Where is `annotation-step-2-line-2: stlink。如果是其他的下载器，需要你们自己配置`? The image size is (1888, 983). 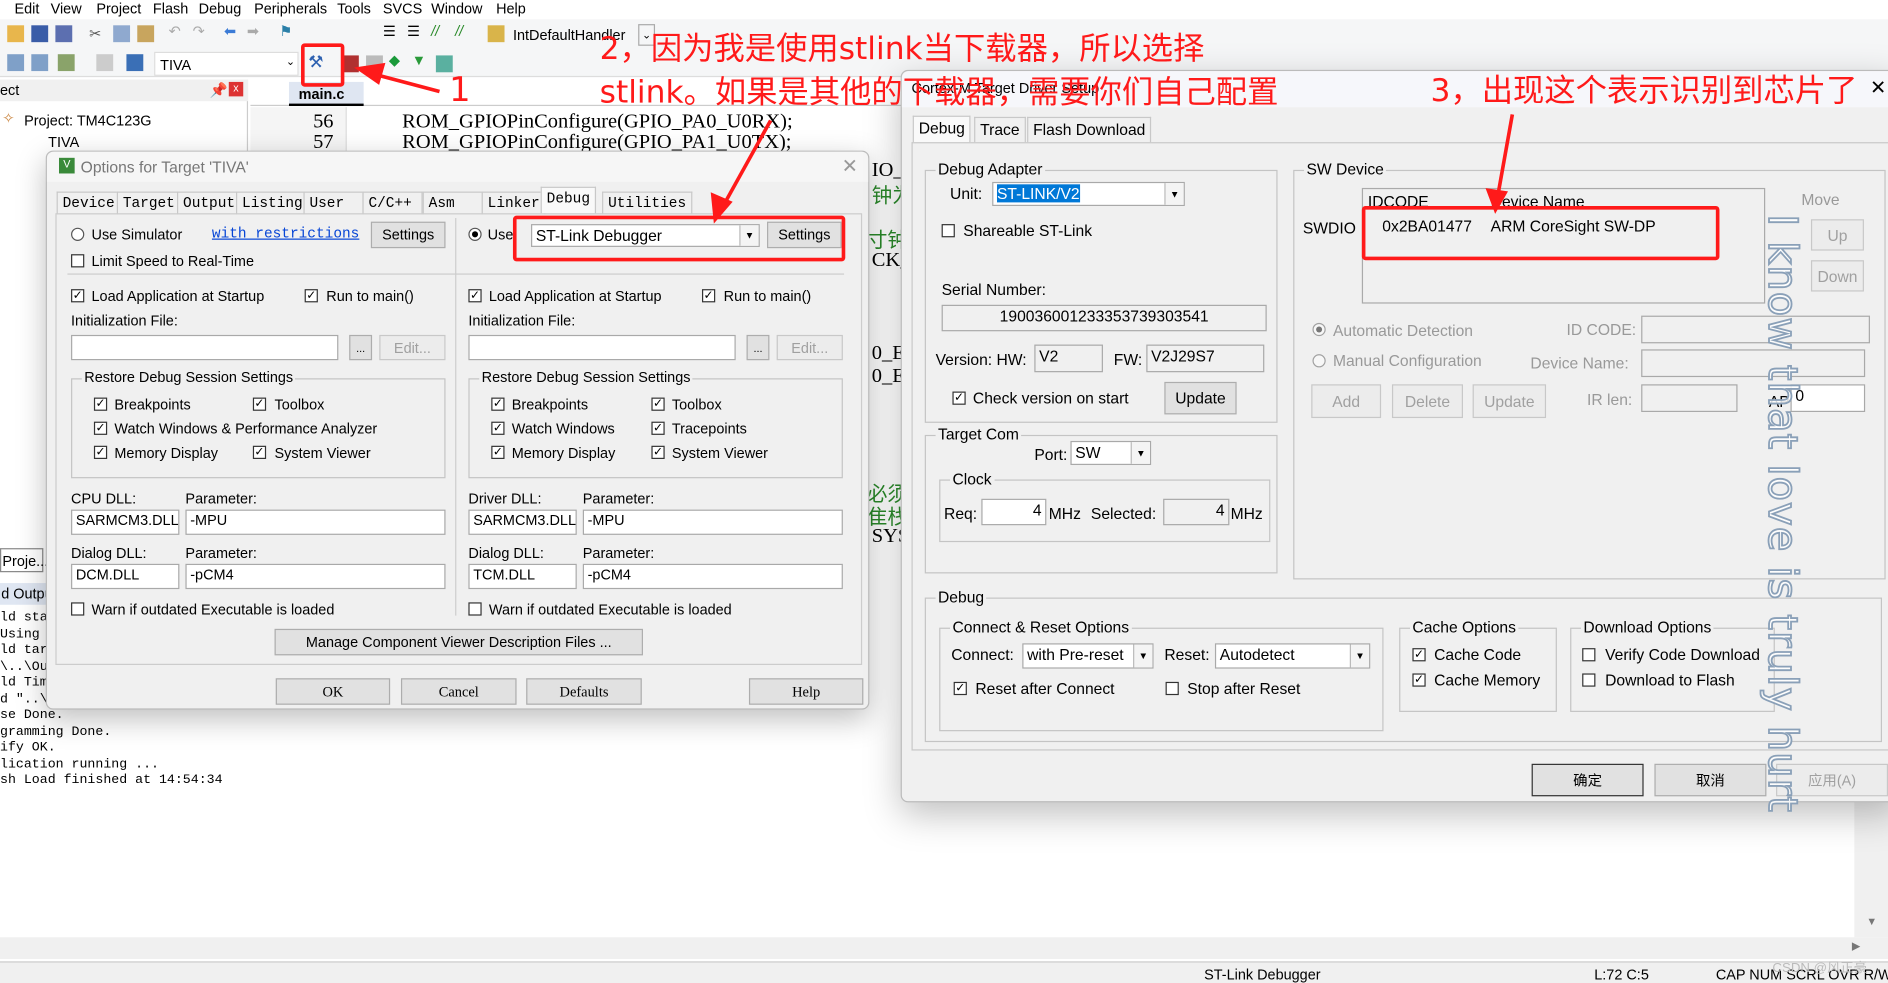 annotation-step-2-line-2: stlink。如果是其他的下载器，需要你们自己配置 is located at coordinates (939, 92).